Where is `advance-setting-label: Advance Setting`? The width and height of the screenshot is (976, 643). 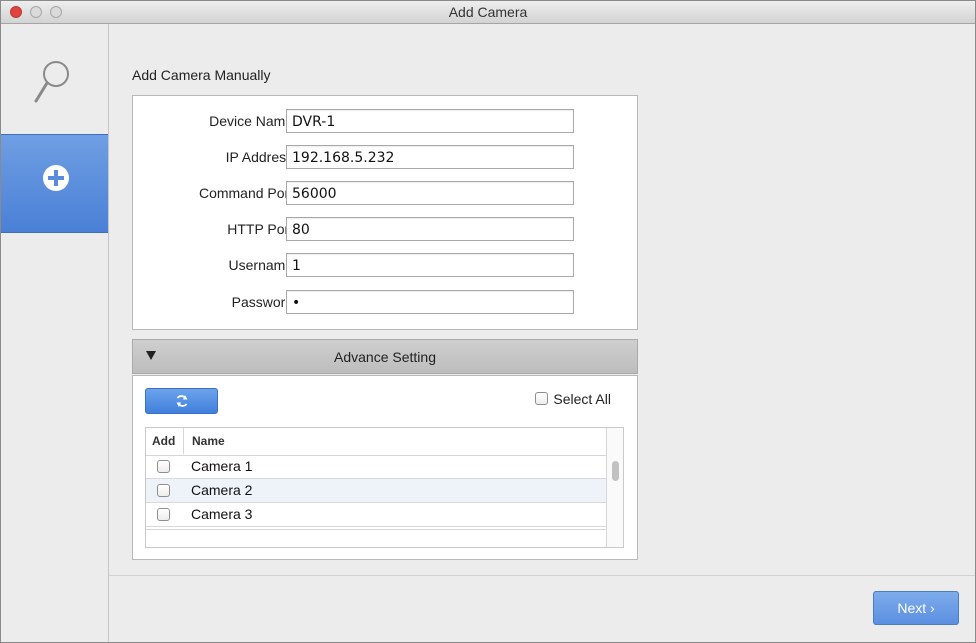 advance-setting-label: Advance Setting is located at coordinates (385, 357).